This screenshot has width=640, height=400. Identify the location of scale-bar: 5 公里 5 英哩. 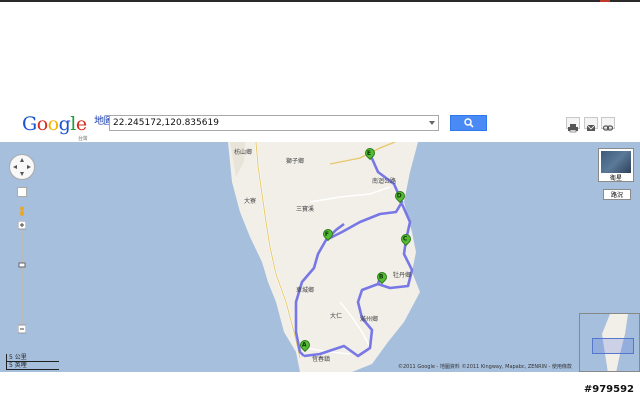
(32, 362).